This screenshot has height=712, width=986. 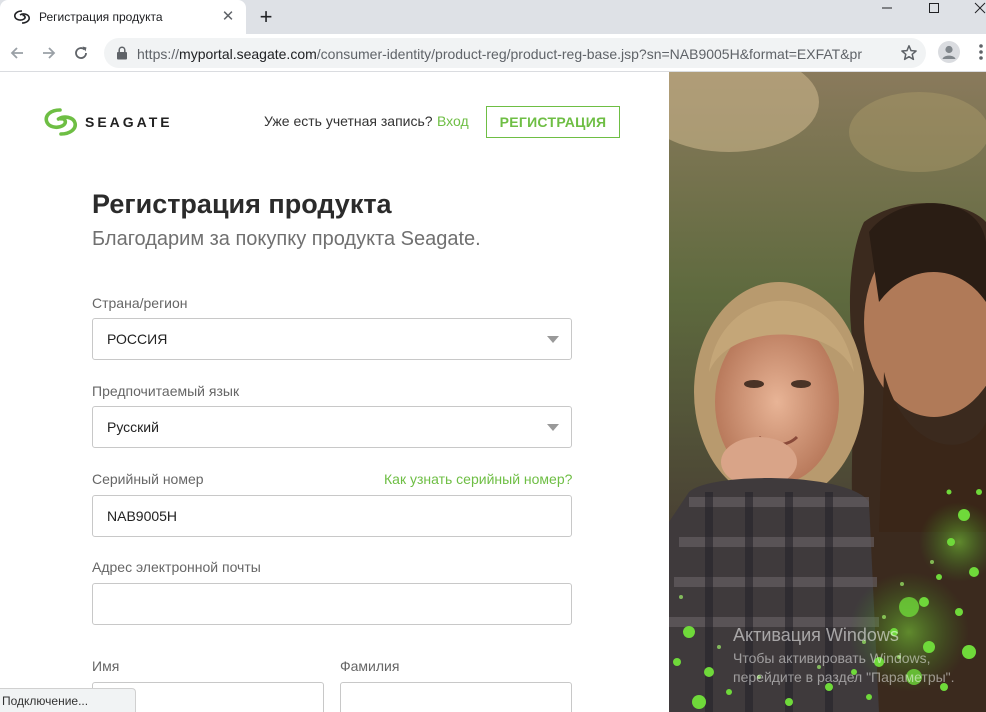 I want to click on country-value: РОССИЯ, so click(x=137, y=339).